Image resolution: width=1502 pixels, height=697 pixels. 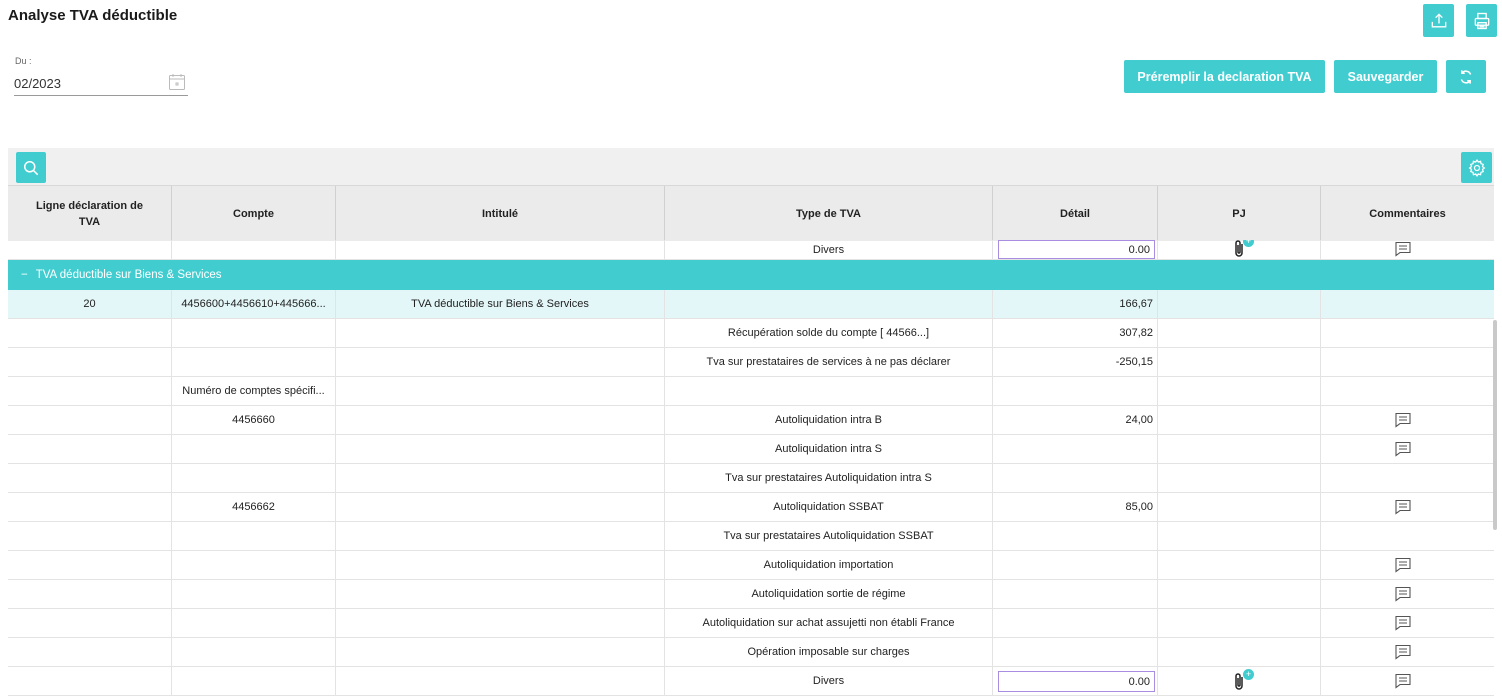 What do you see at coordinates (1466, 76) in the screenshot?
I see `refresh-button` at bounding box center [1466, 76].